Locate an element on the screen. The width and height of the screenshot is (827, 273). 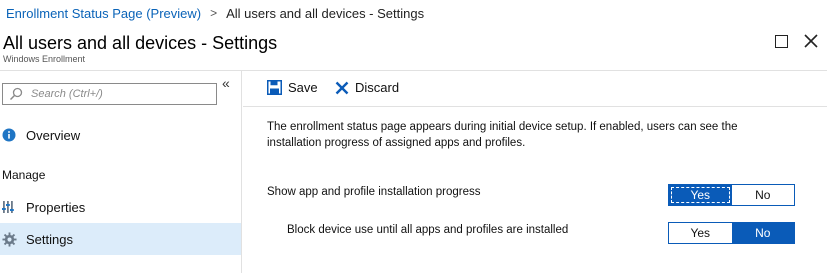
info-icon is located at coordinates (9, 135).